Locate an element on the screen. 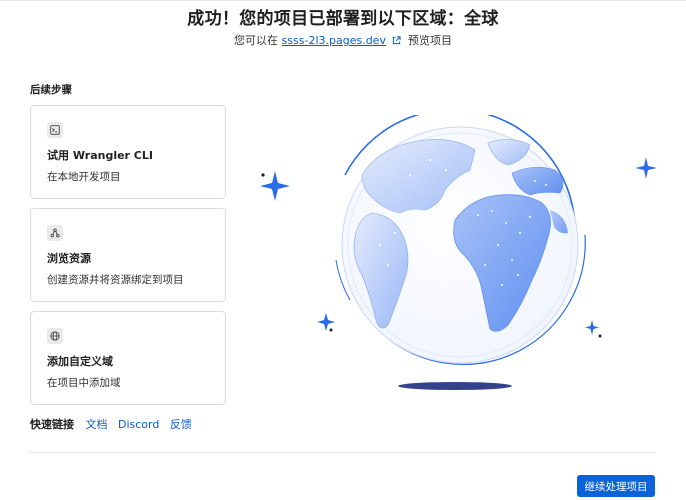 The image size is (686, 500). subtitle-prefix: 您可以在 is located at coordinates (256, 40).